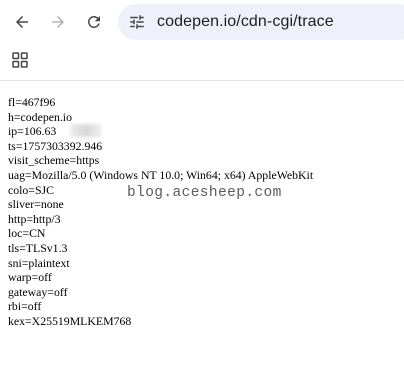 Image resolution: width=404 pixels, height=386 pixels. I want to click on trace-line-sni: sni=plaintext, so click(39, 262).